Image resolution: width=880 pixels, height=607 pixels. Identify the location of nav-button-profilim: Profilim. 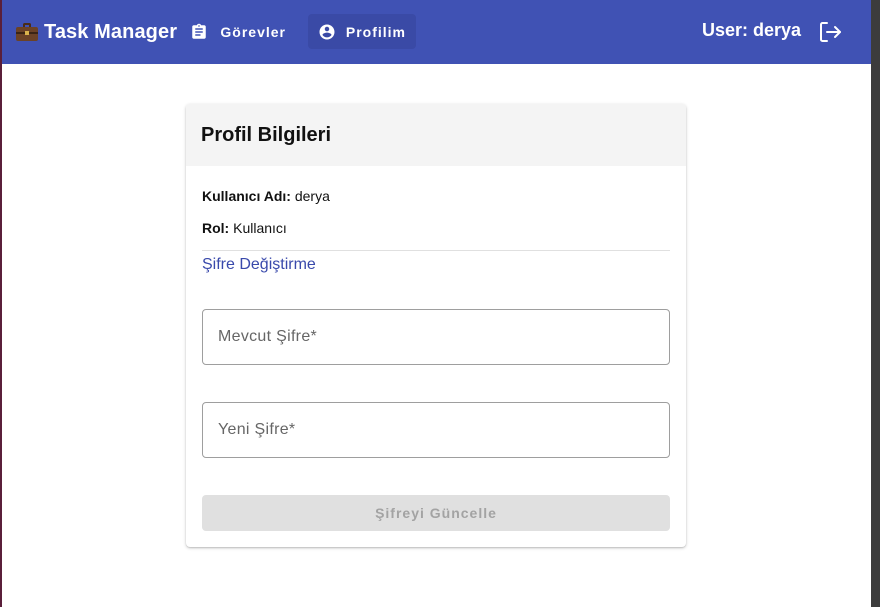
(362, 31).